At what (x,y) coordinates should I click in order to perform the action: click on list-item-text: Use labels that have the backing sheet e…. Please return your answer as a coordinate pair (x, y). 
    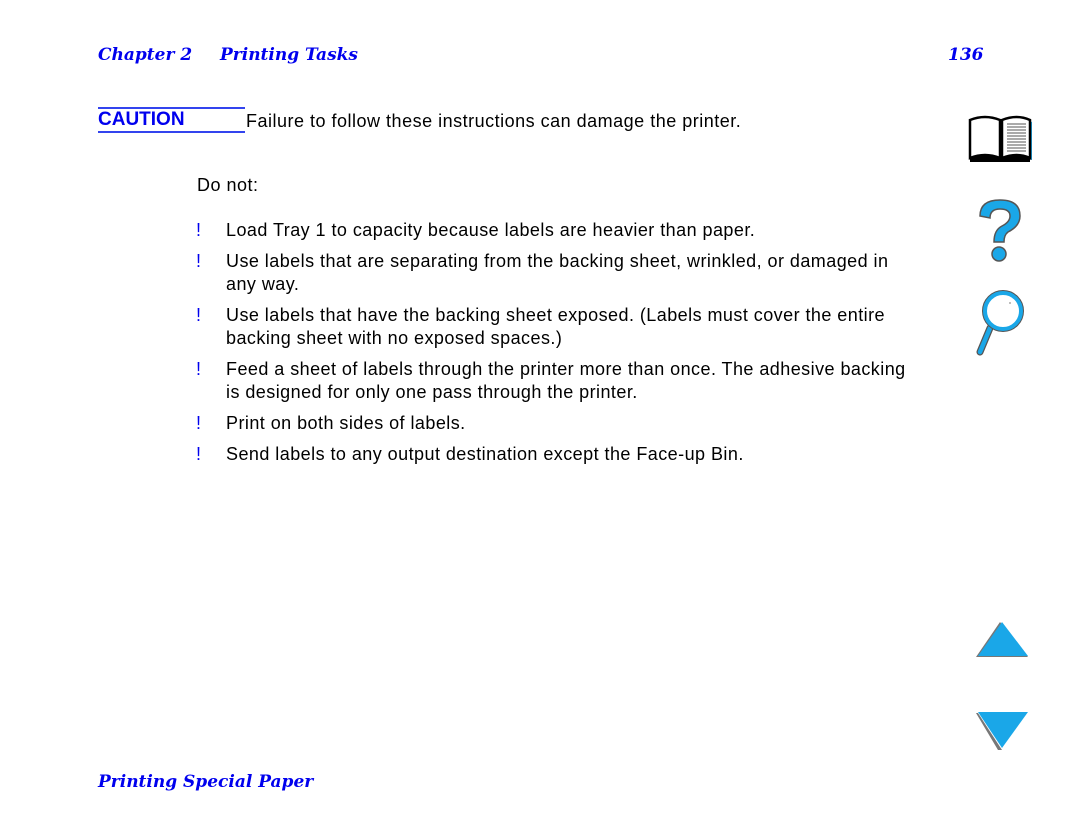
    Looking at the image, I should click on (556, 326).